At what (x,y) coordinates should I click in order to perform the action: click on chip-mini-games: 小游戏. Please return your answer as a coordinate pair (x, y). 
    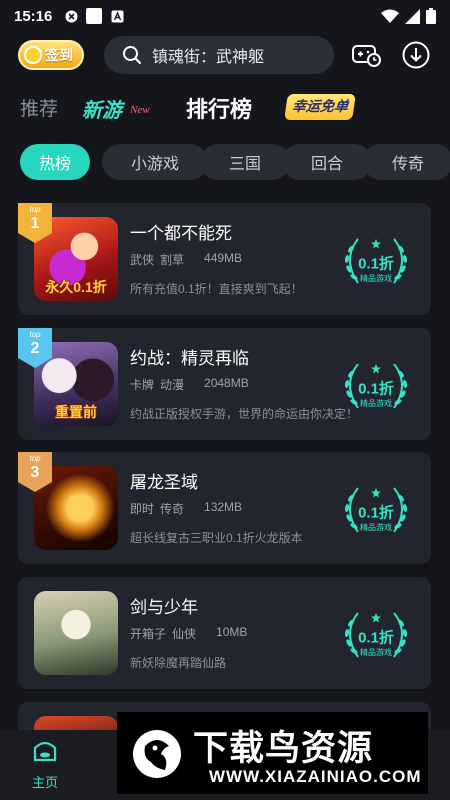
    Looking at the image, I should click on (155, 162).